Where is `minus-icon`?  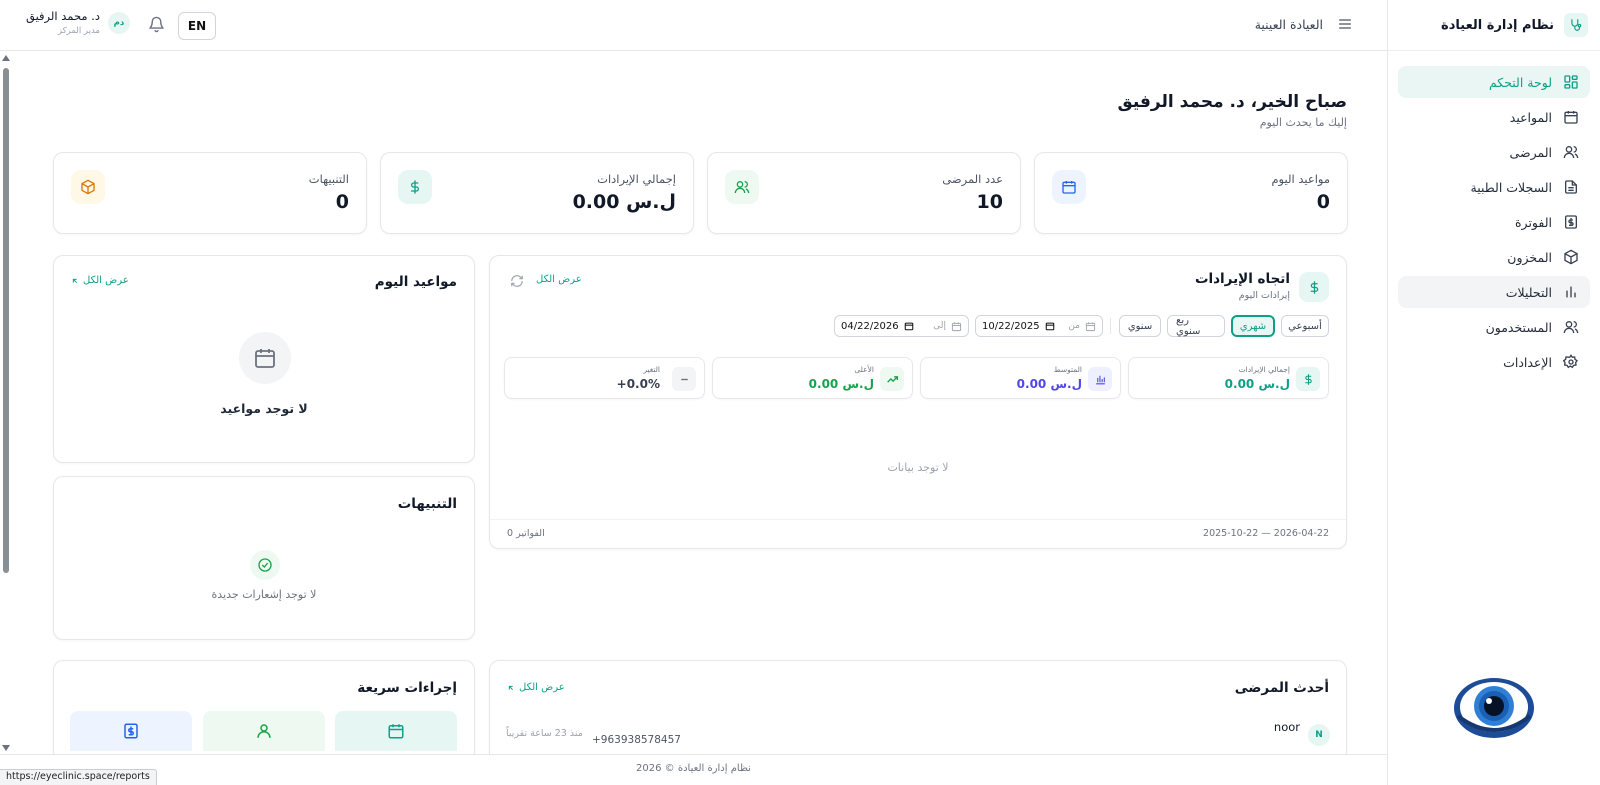 minus-icon is located at coordinates (684, 379).